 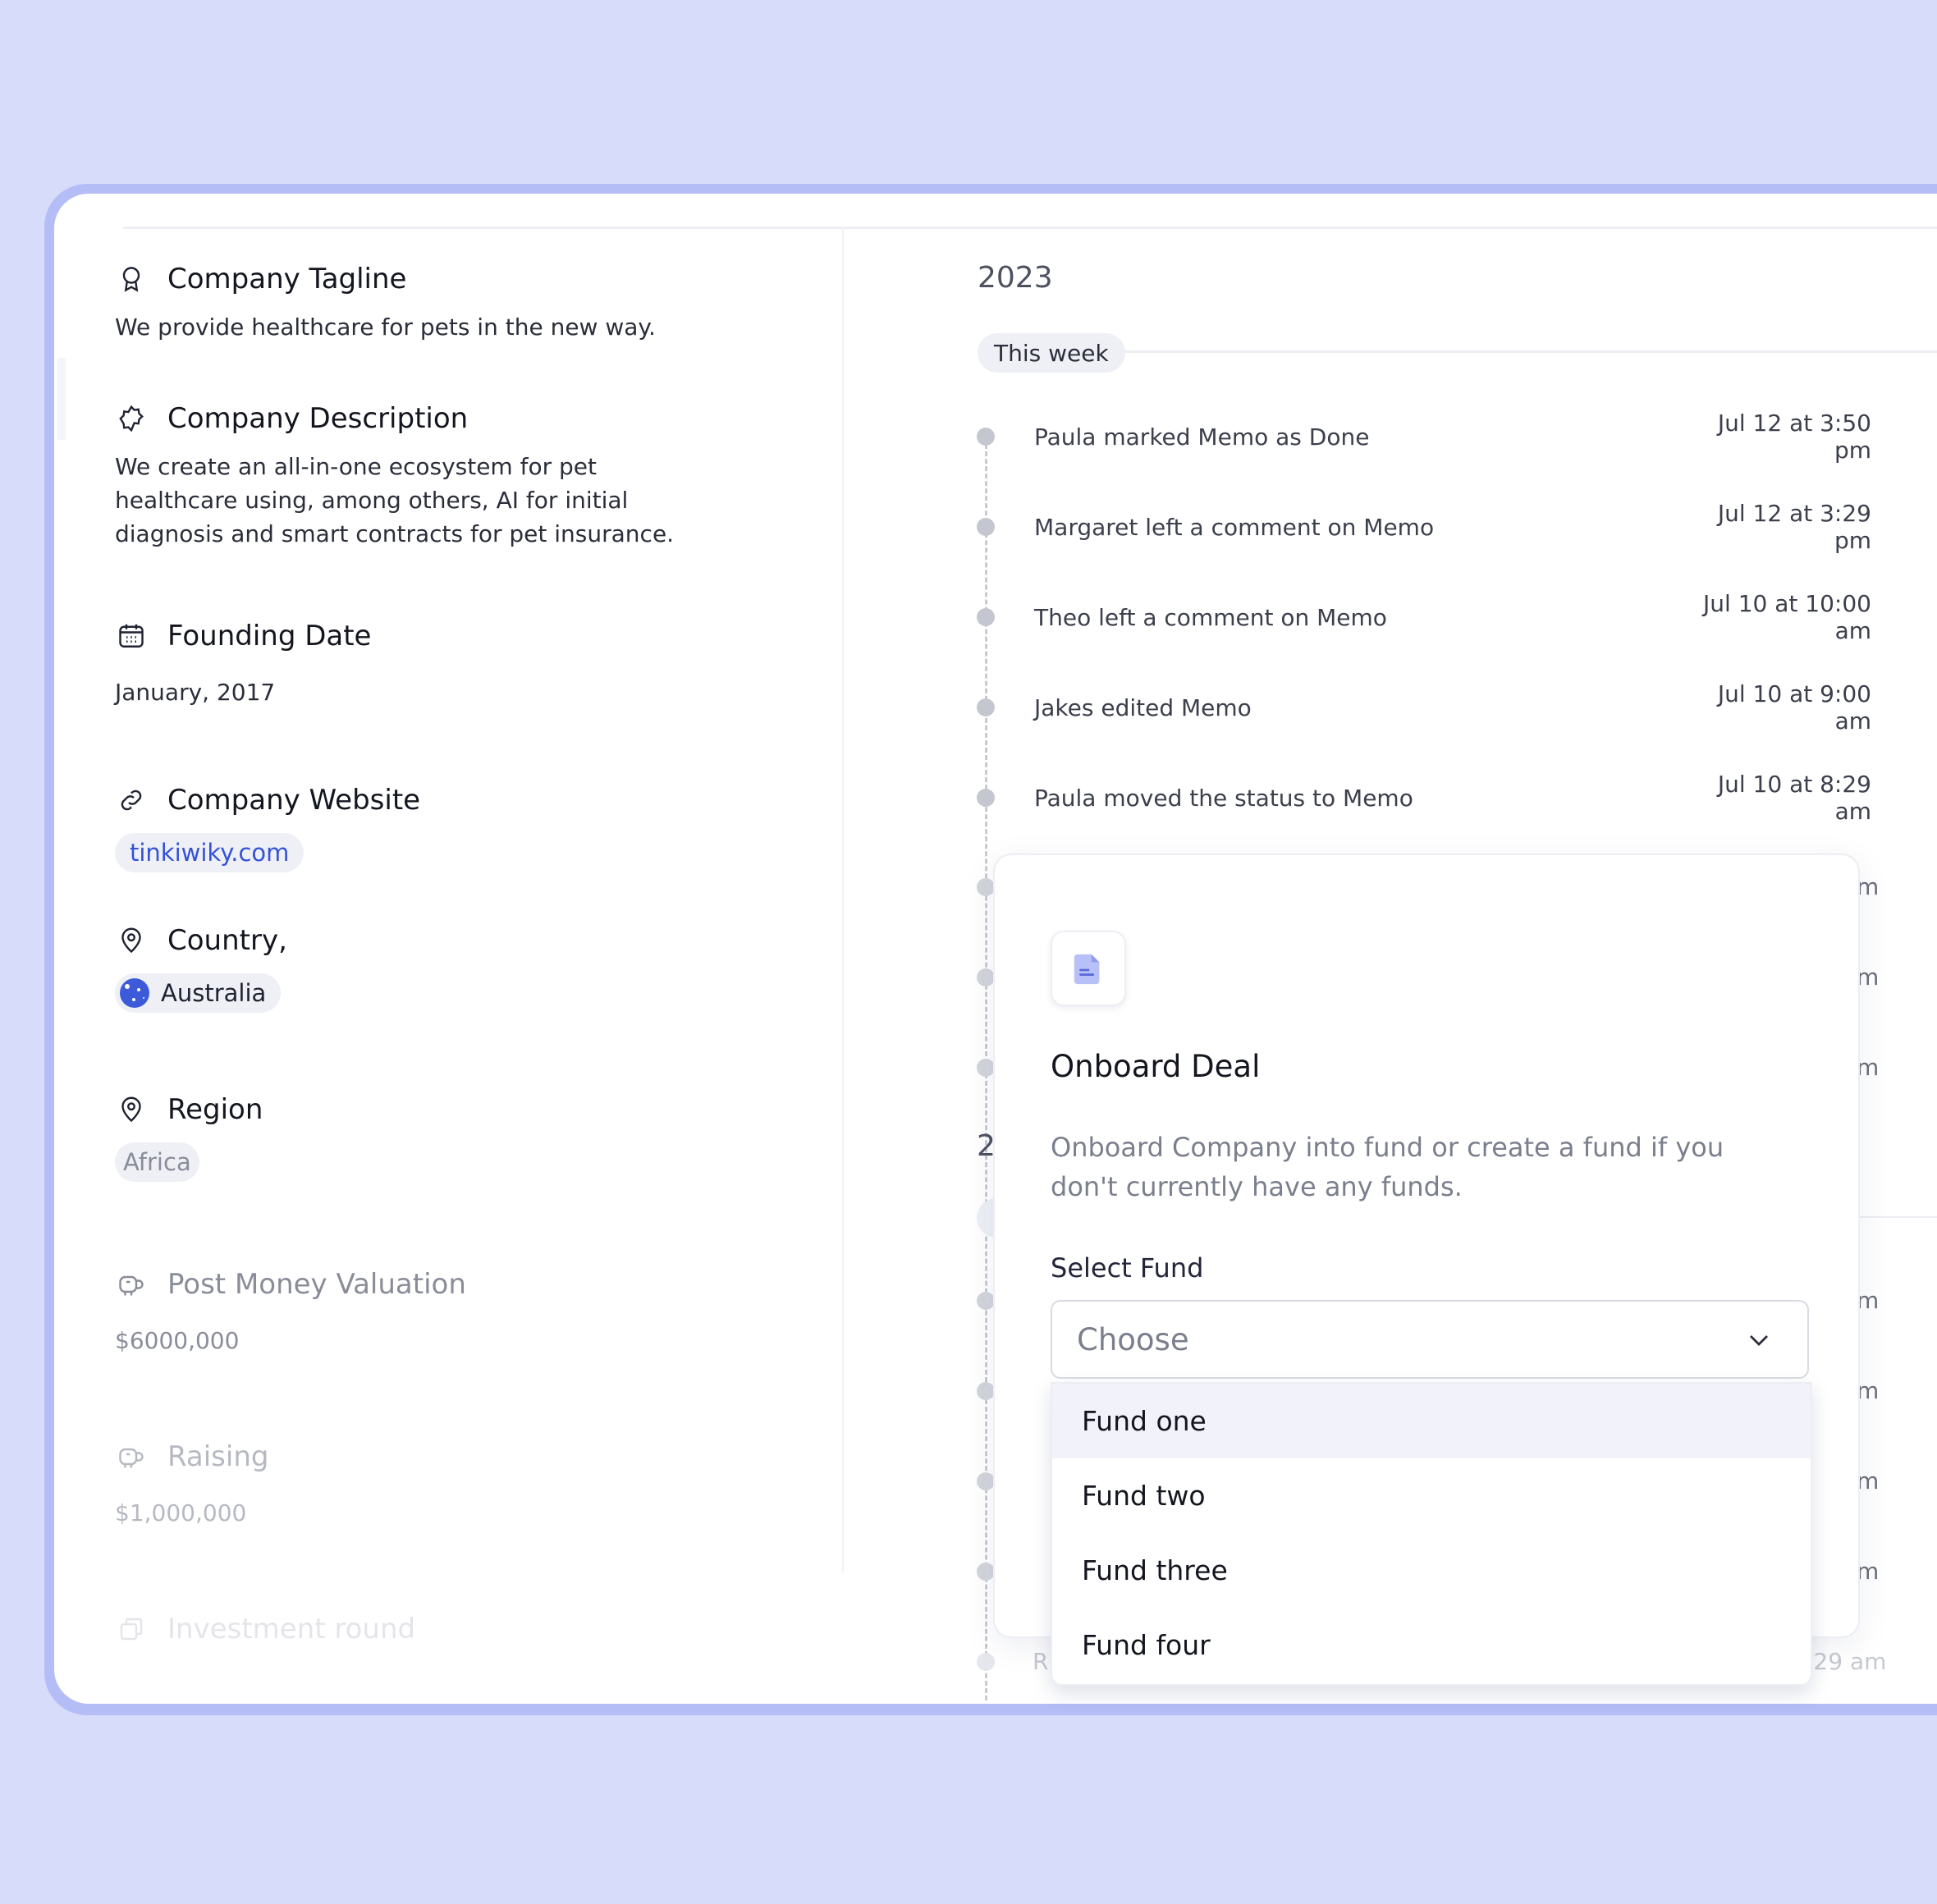 What do you see at coordinates (210, 852) in the screenshot?
I see `website-link: tinkiwiky.com` at bounding box center [210, 852].